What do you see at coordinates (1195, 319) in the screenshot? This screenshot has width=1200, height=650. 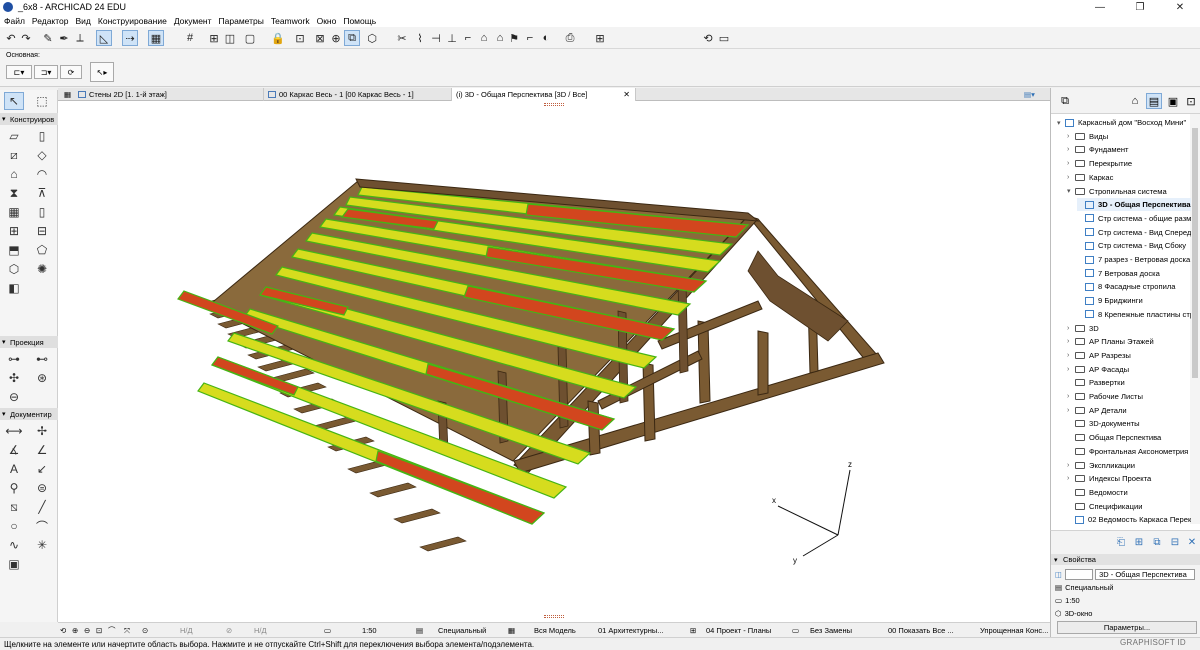 I see `navigator-scrollbar` at bounding box center [1195, 319].